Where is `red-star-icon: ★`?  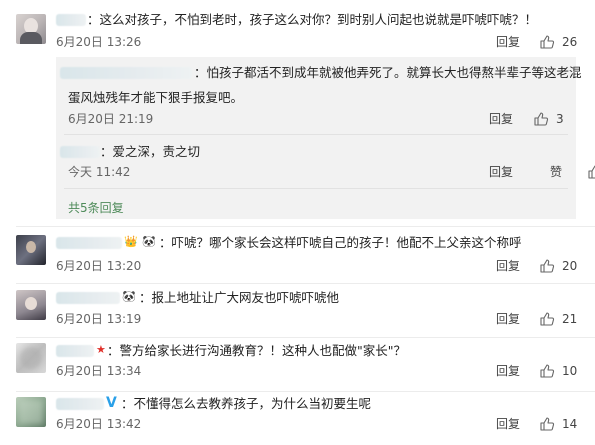
red-star-icon: ★ is located at coordinates (101, 349).